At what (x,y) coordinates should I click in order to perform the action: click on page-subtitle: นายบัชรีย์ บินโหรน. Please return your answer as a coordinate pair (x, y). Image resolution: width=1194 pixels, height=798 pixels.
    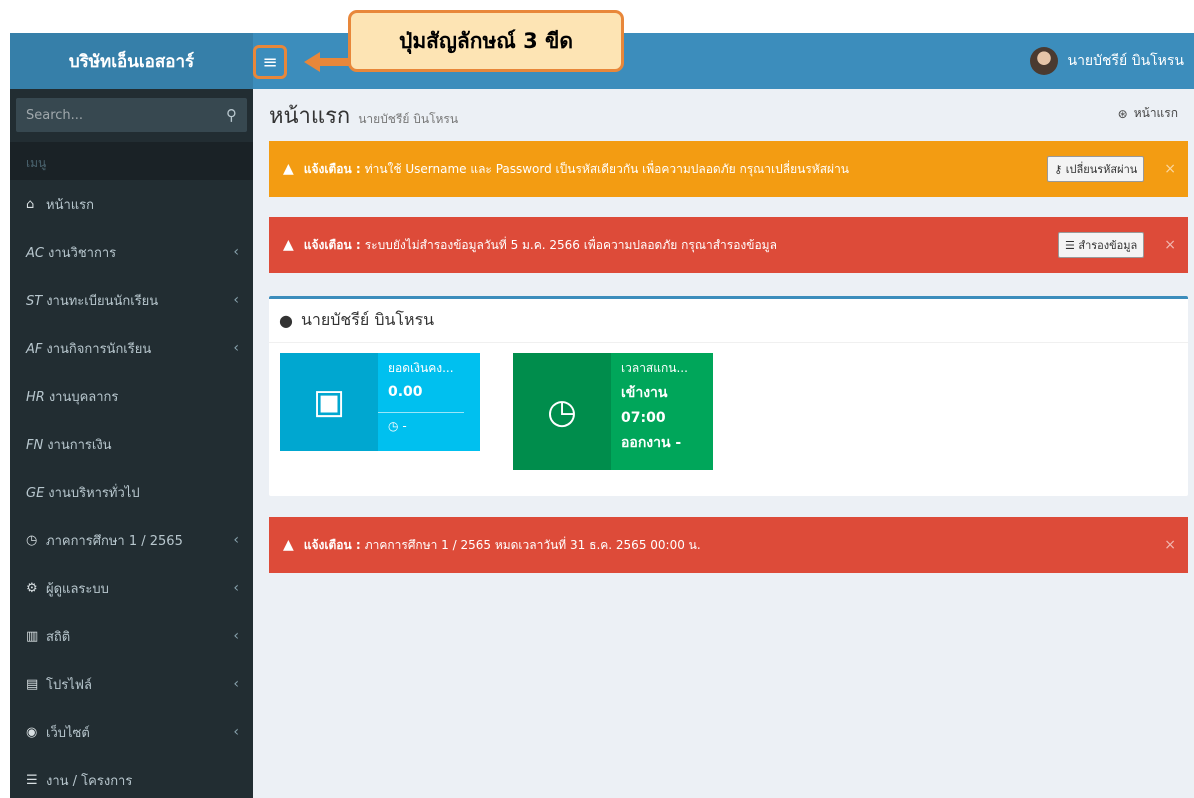
    Looking at the image, I should click on (408, 119).